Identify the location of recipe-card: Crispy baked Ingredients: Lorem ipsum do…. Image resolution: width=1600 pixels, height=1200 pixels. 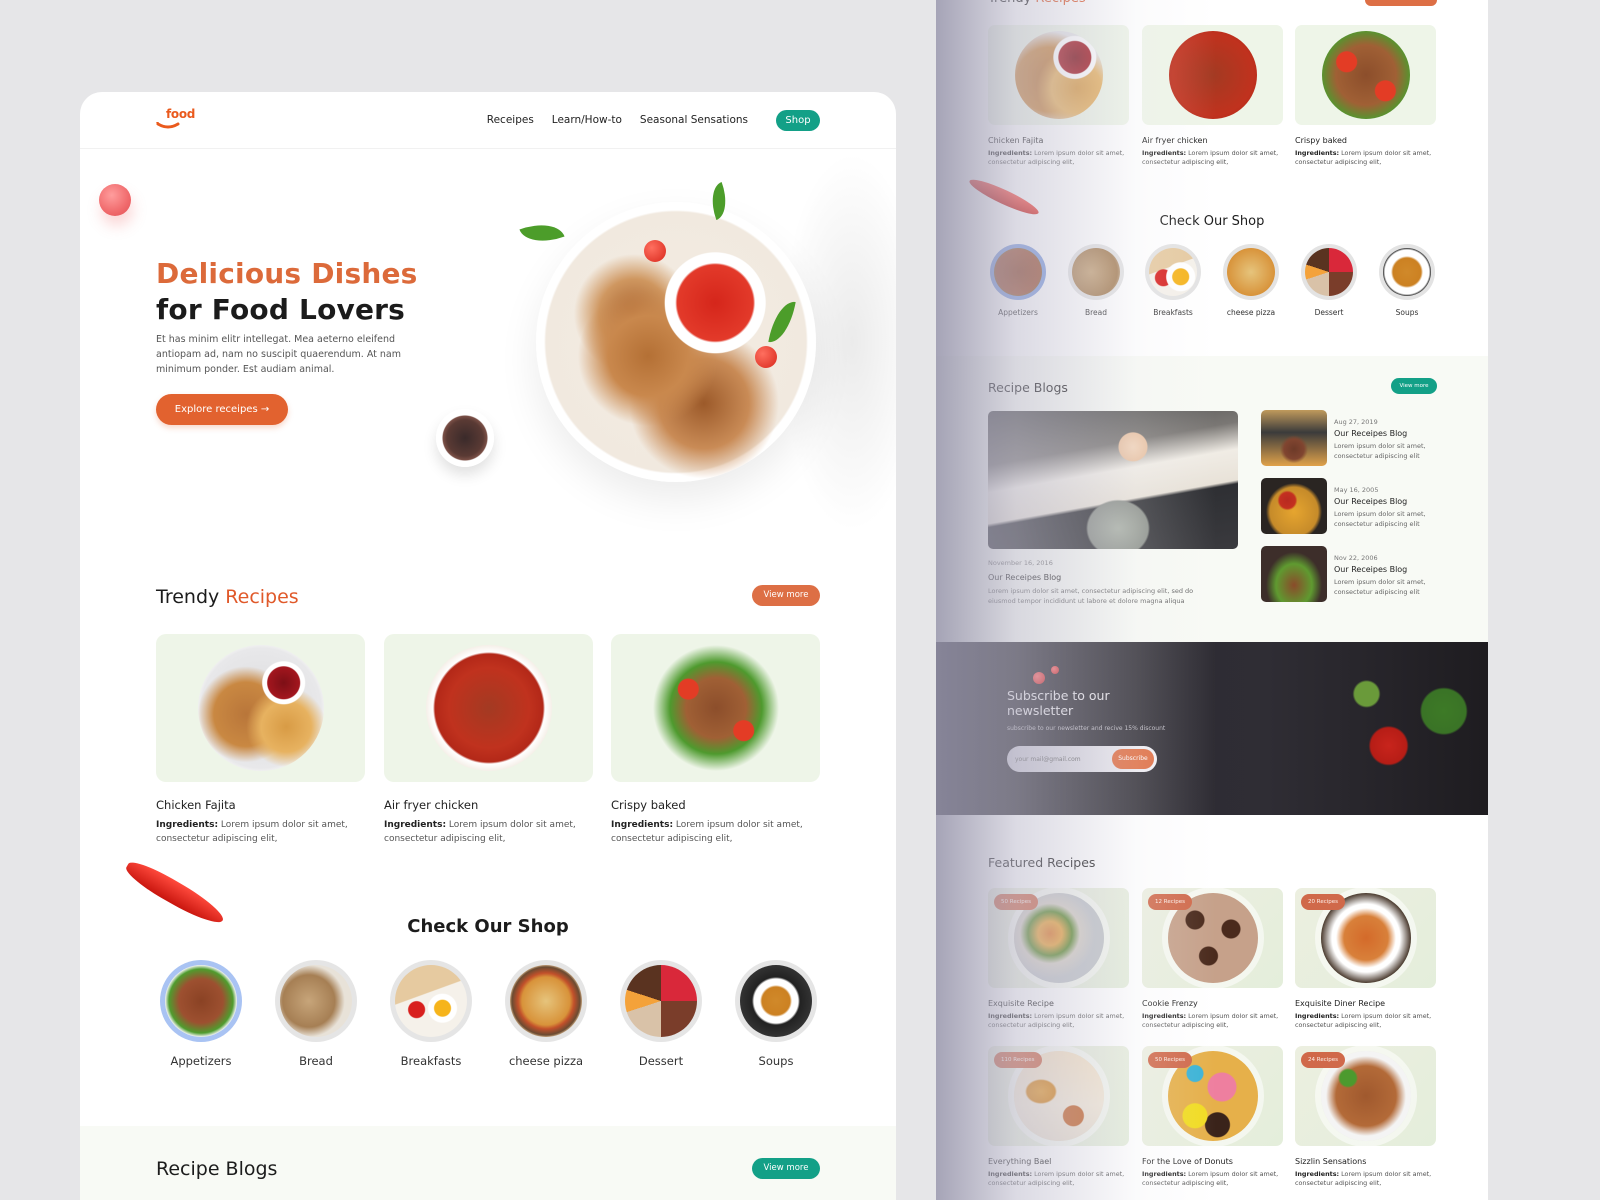
(715, 740).